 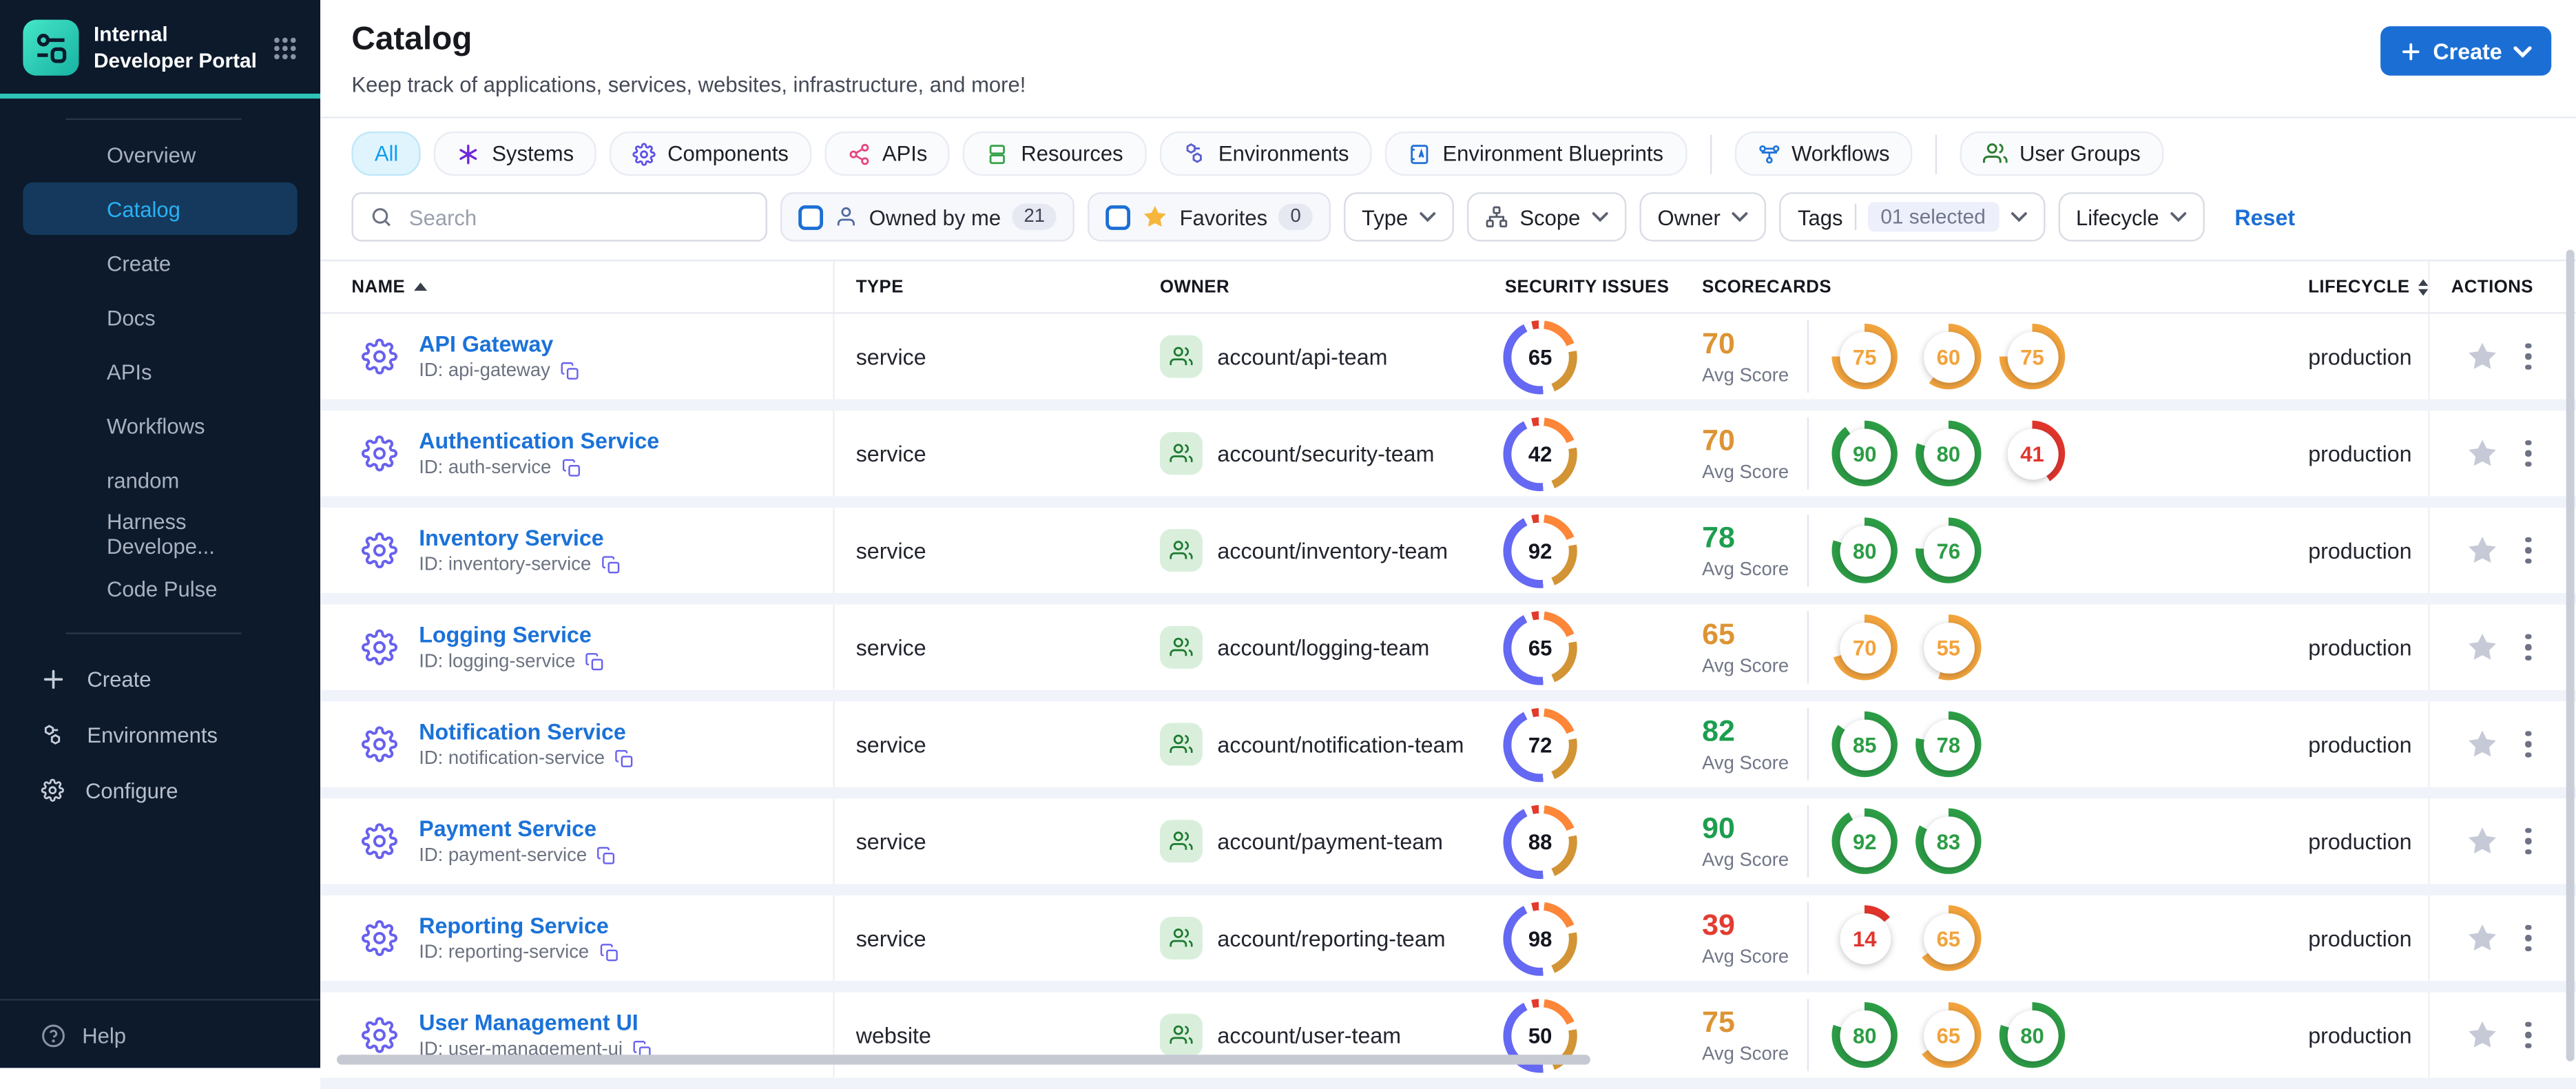 What do you see at coordinates (2357, 286) in the screenshot?
I see `column-header-lifecycle: LIFECYCLE` at bounding box center [2357, 286].